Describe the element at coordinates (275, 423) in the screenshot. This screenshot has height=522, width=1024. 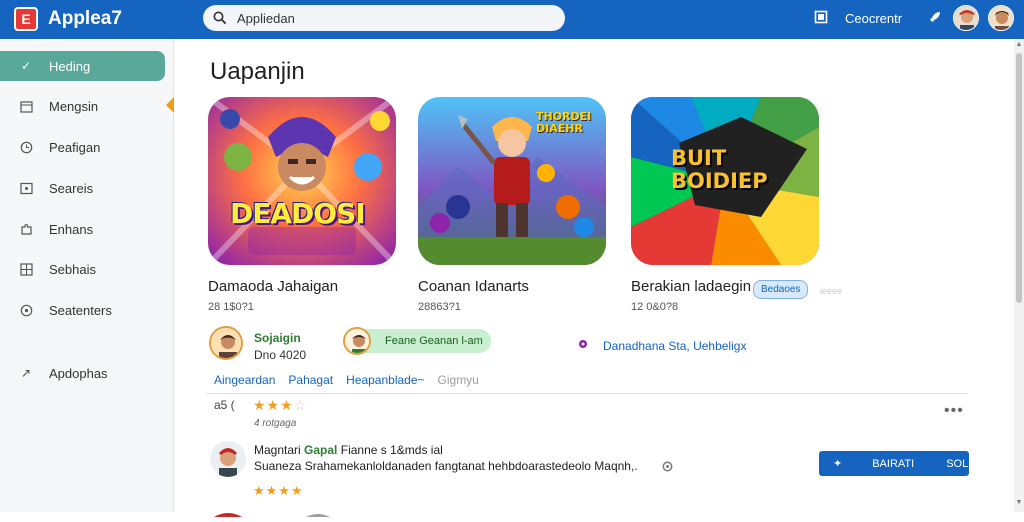
I see `rating-note: 4 rotgaga` at that location.